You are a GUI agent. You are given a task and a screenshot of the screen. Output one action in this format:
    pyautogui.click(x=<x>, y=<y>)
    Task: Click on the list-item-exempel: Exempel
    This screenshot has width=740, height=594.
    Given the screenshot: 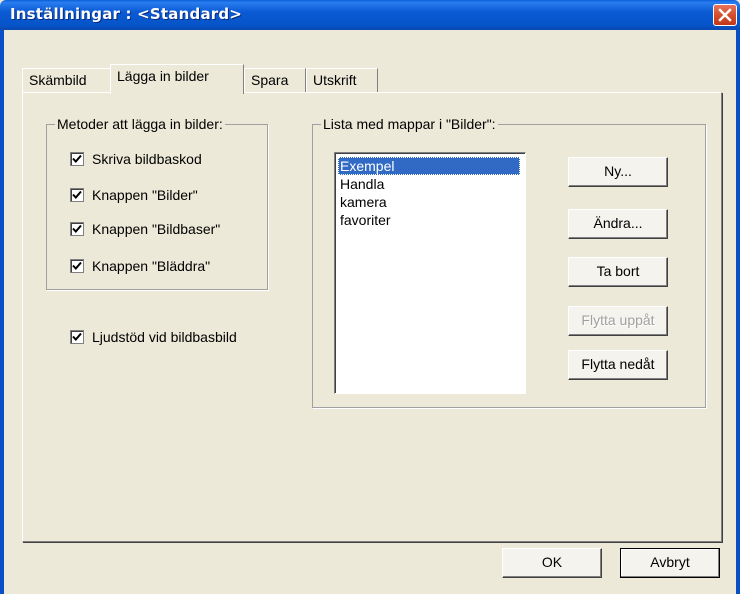 What is the action you would take?
    pyautogui.click(x=429, y=166)
    